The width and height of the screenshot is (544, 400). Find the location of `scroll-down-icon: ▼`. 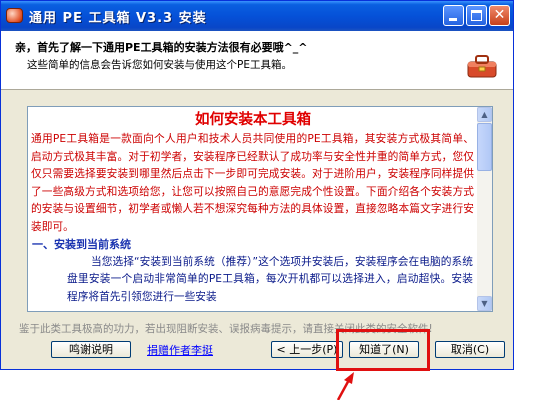

scroll-down-icon: ▼ is located at coordinates (484, 303).